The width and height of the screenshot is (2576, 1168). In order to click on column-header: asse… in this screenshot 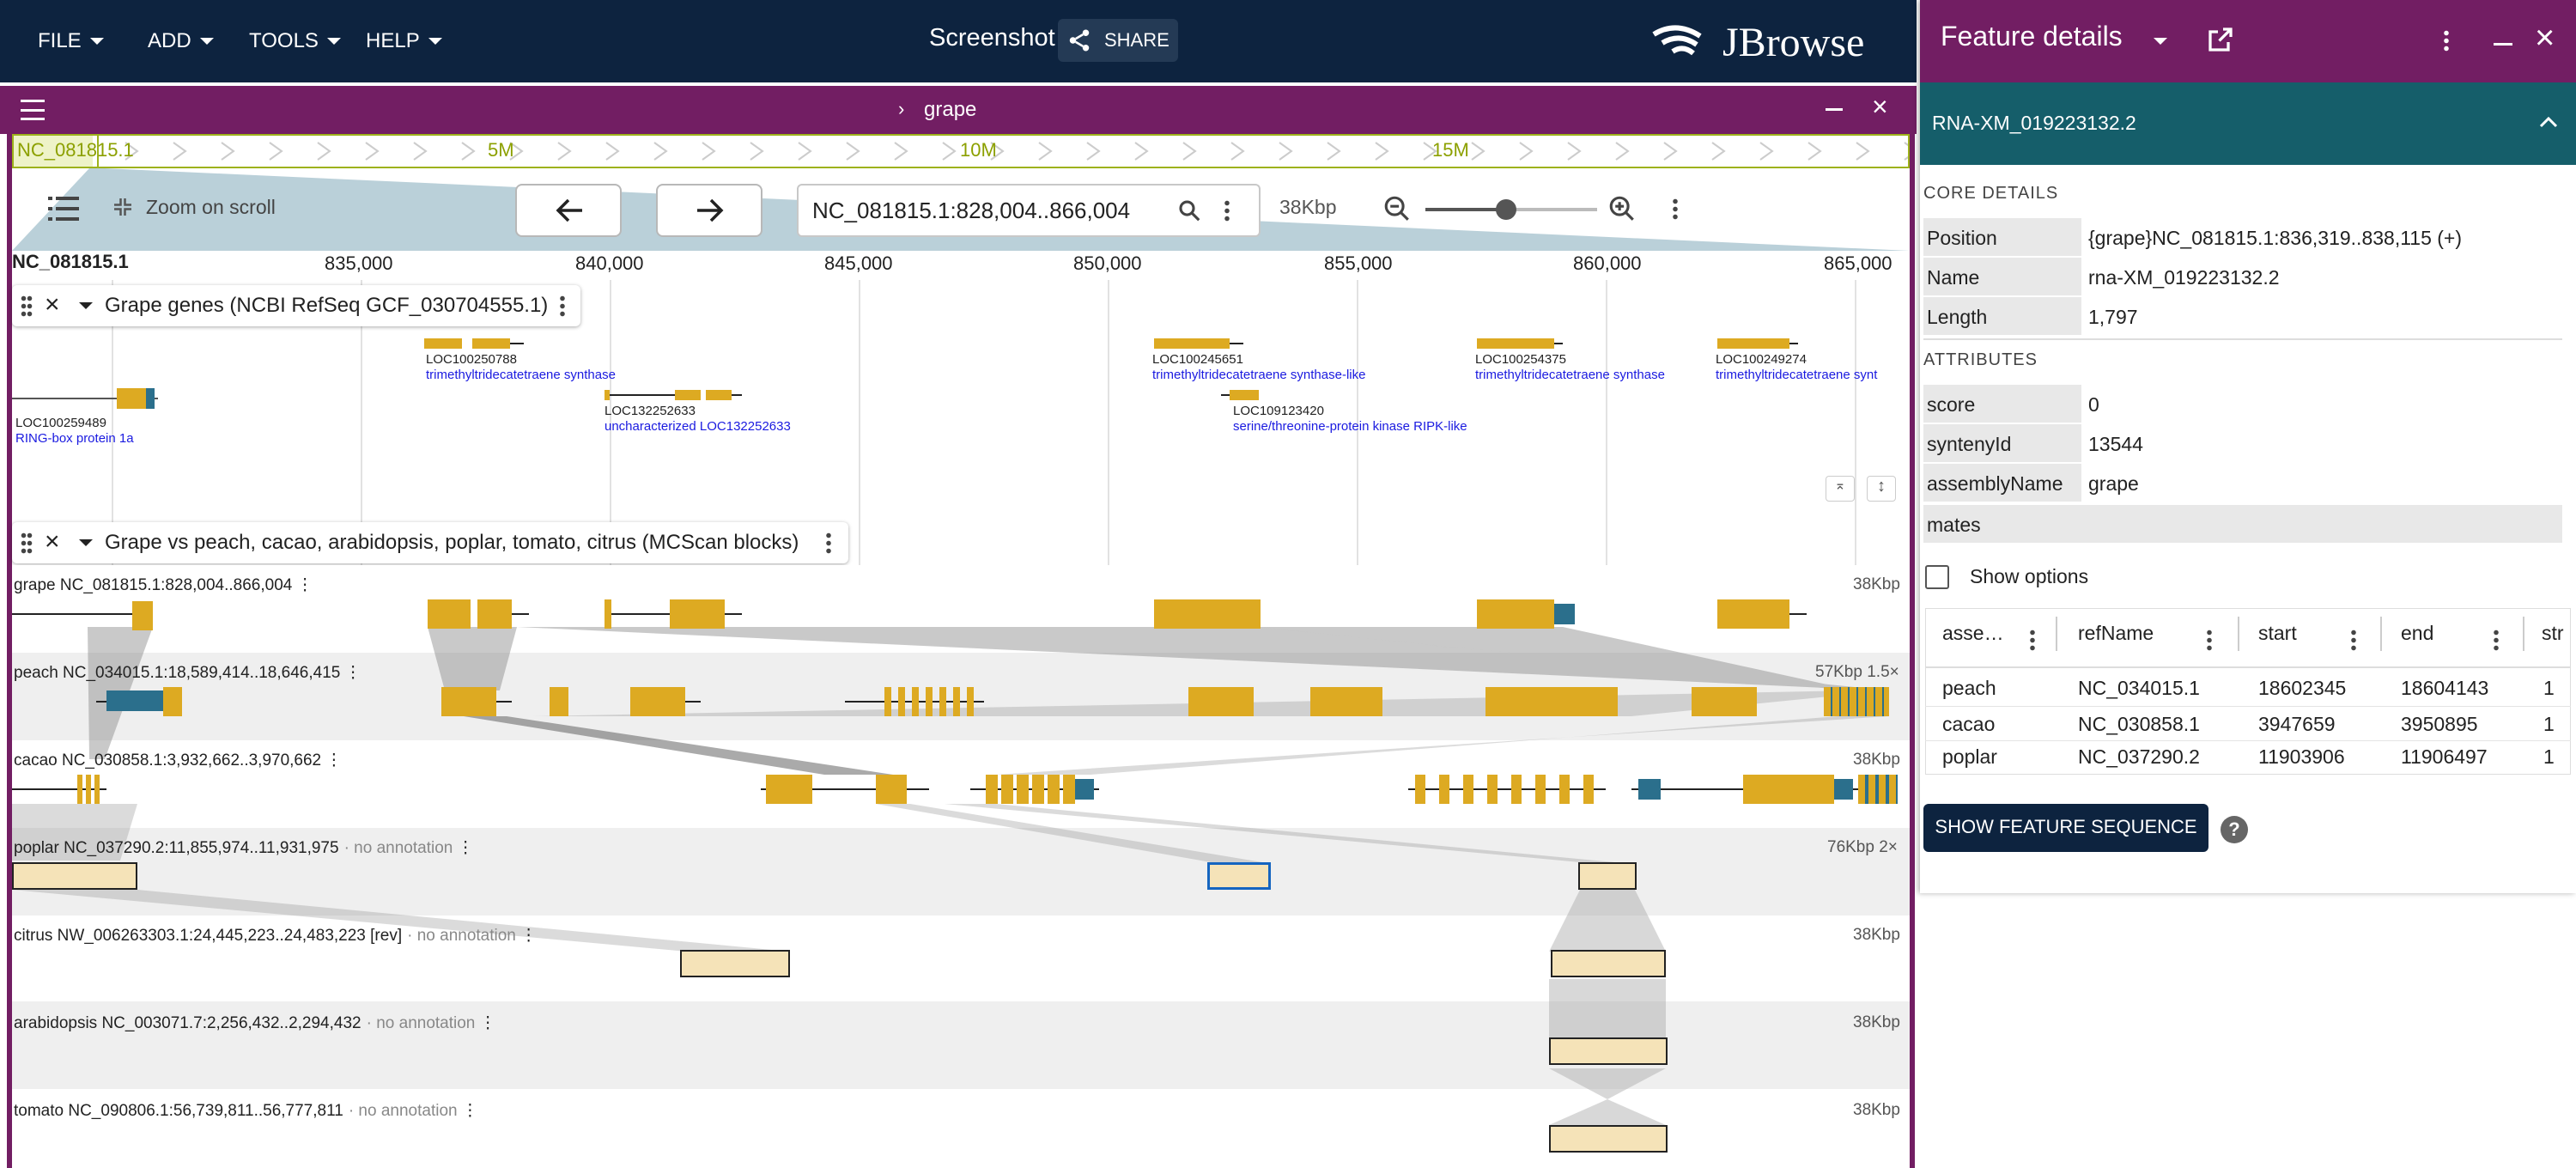, I will do `click(1973, 633)`.